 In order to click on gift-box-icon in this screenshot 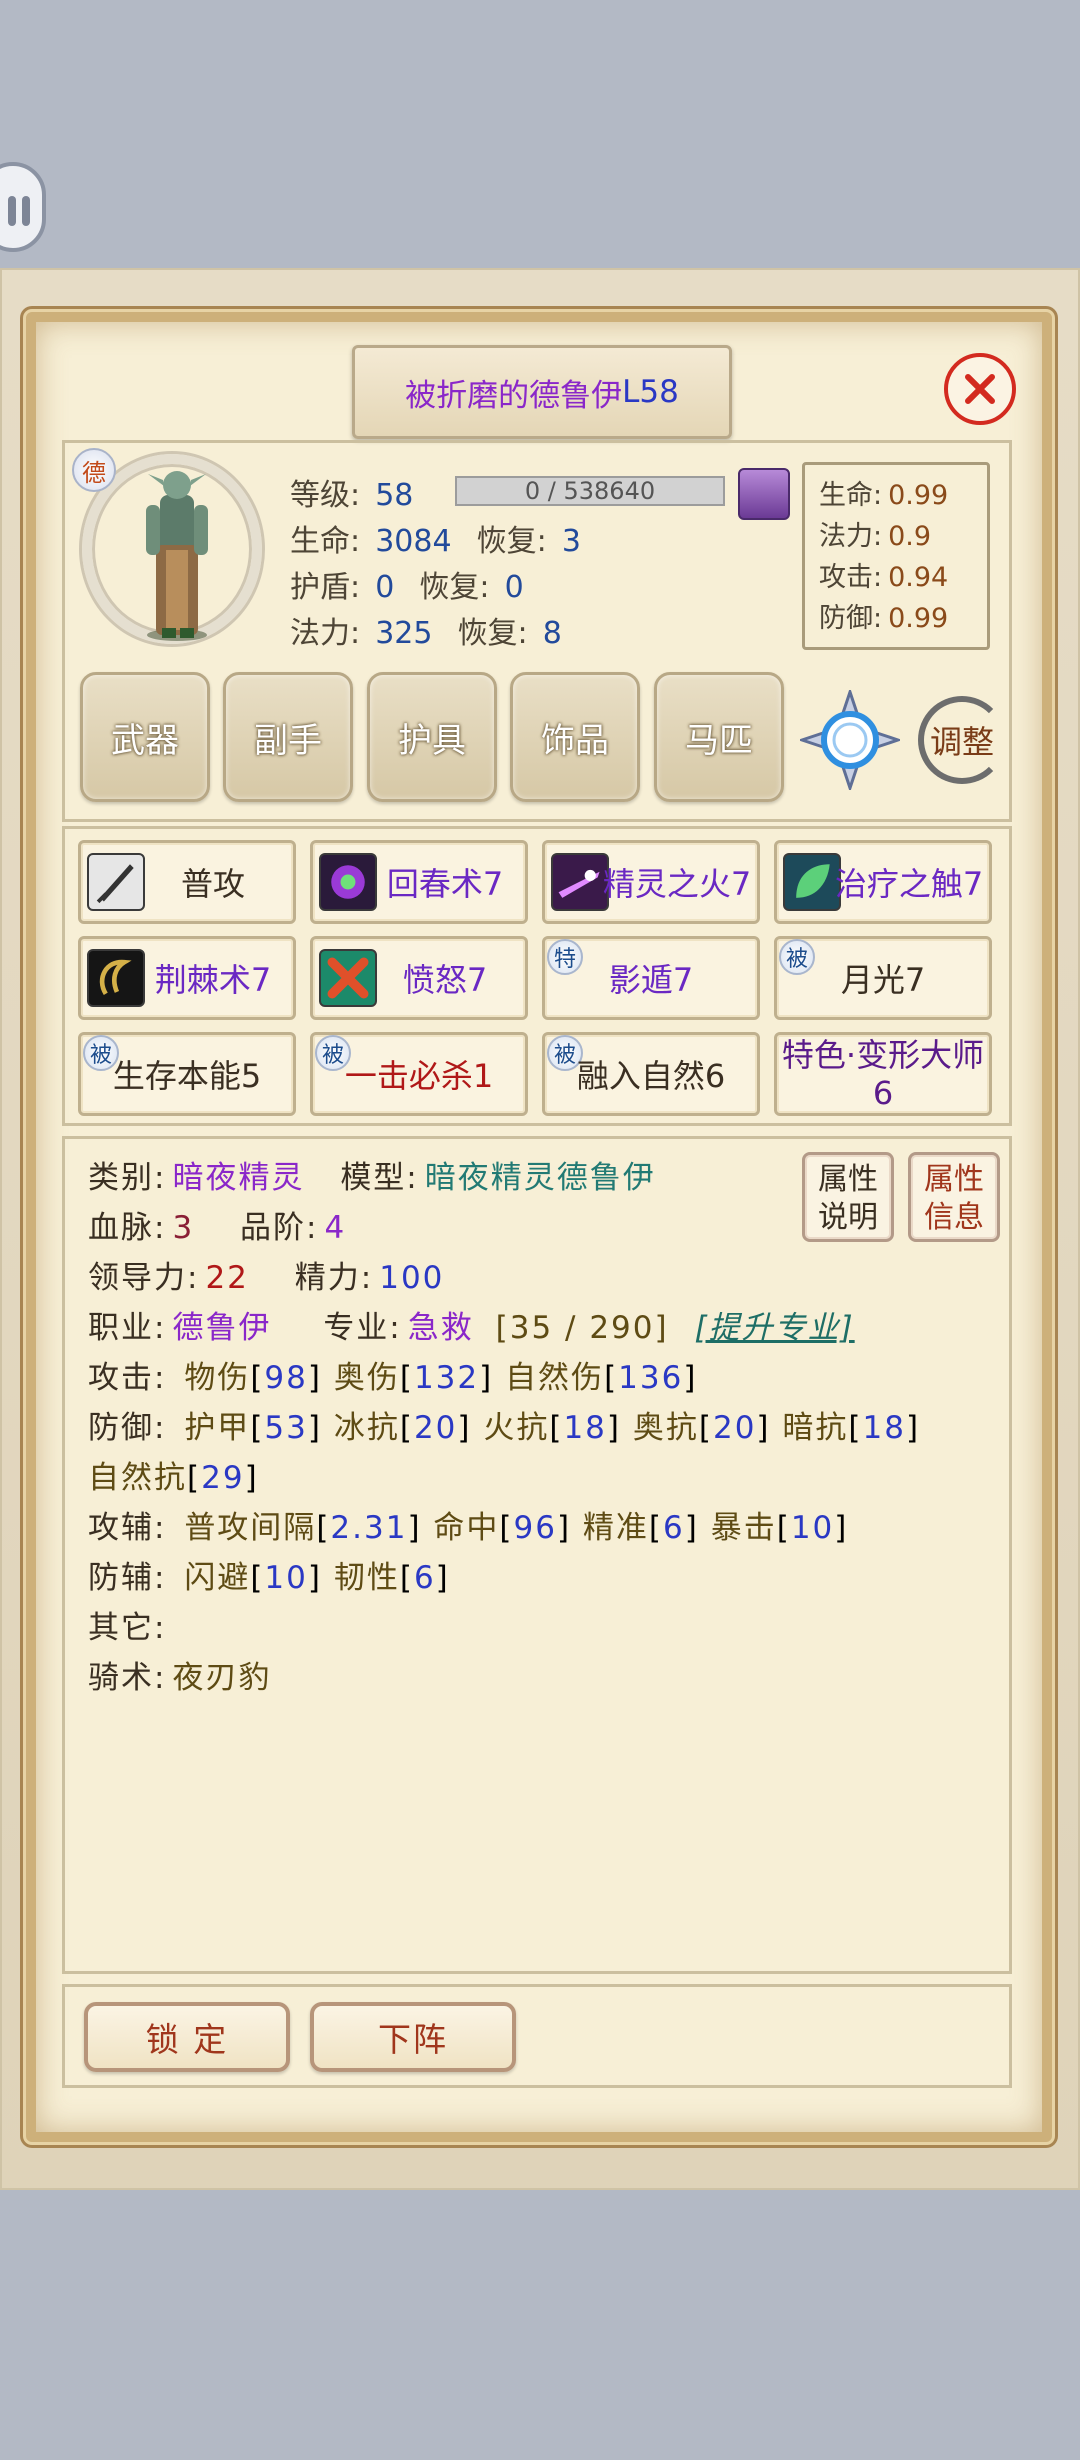, I will do `click(764, 494)`.